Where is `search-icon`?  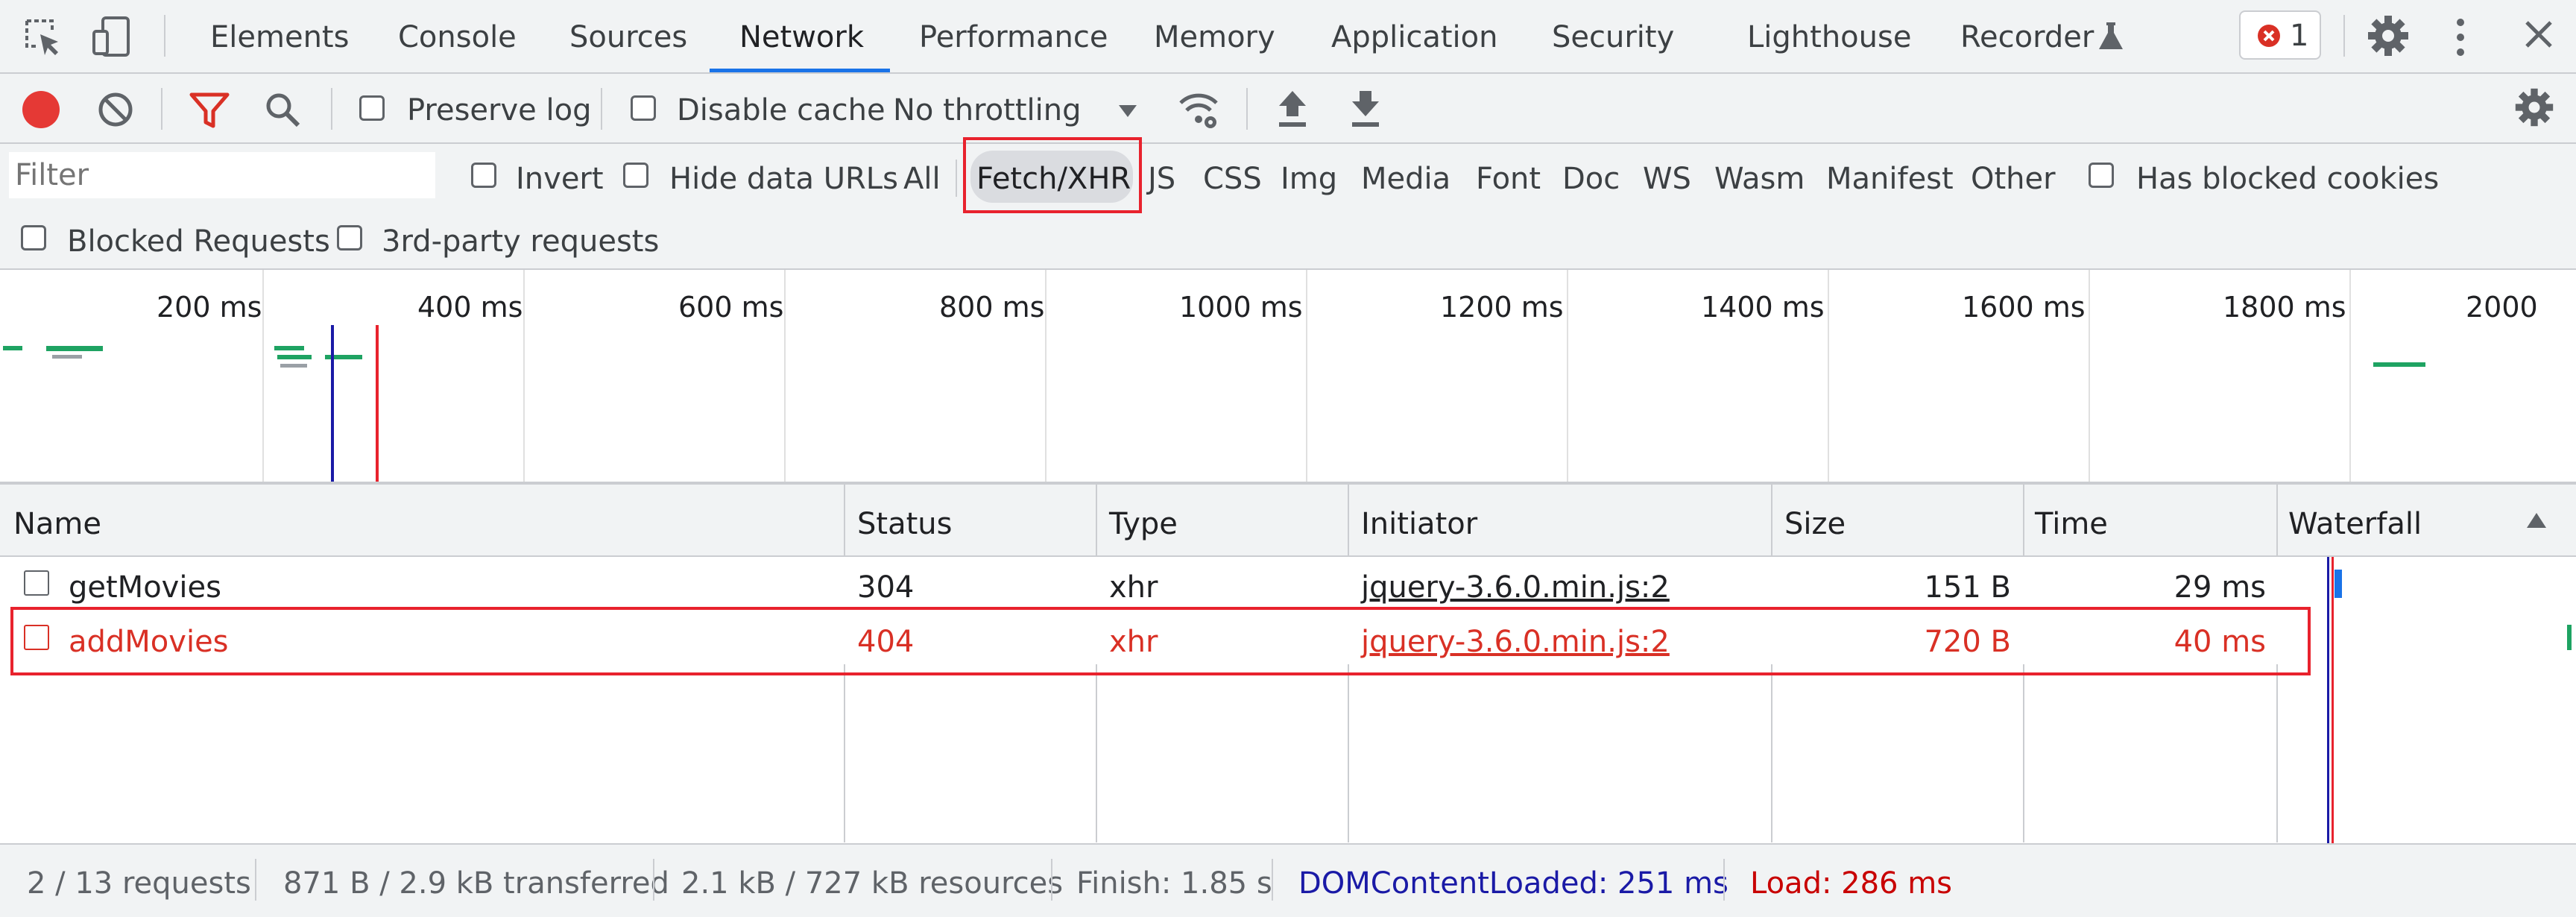
search-icon is located at coordinates (282, 109).